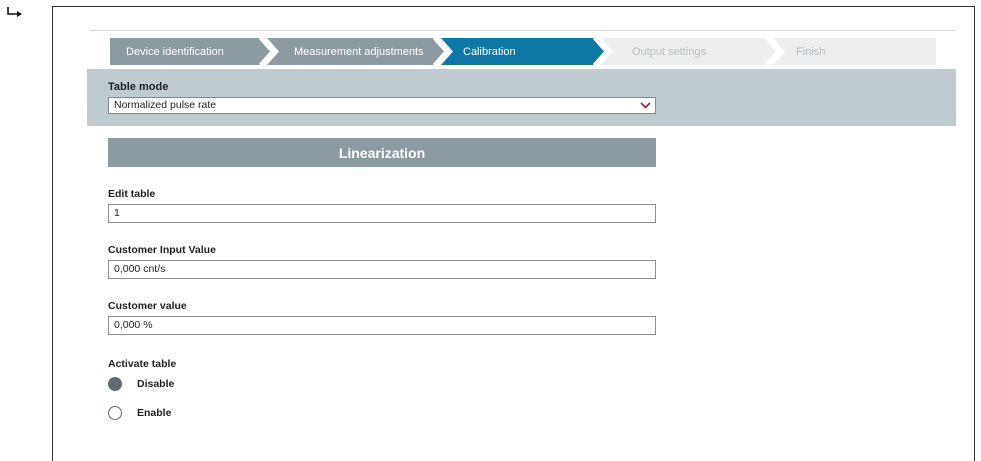 This screenshot has height=461, width=981. I want to click on table-mode-label: Table mode, so click(138, 87).